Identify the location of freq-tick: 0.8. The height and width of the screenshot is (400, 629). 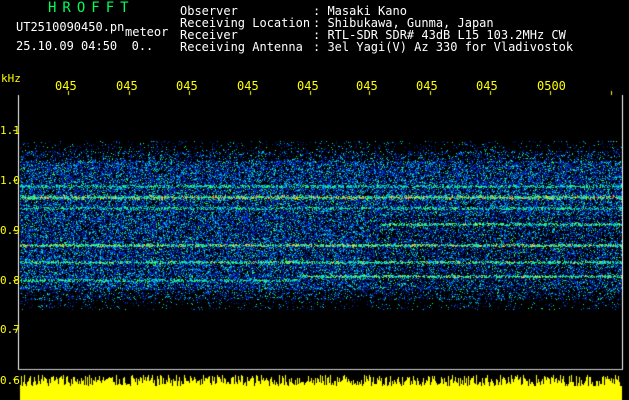
(10, 280).